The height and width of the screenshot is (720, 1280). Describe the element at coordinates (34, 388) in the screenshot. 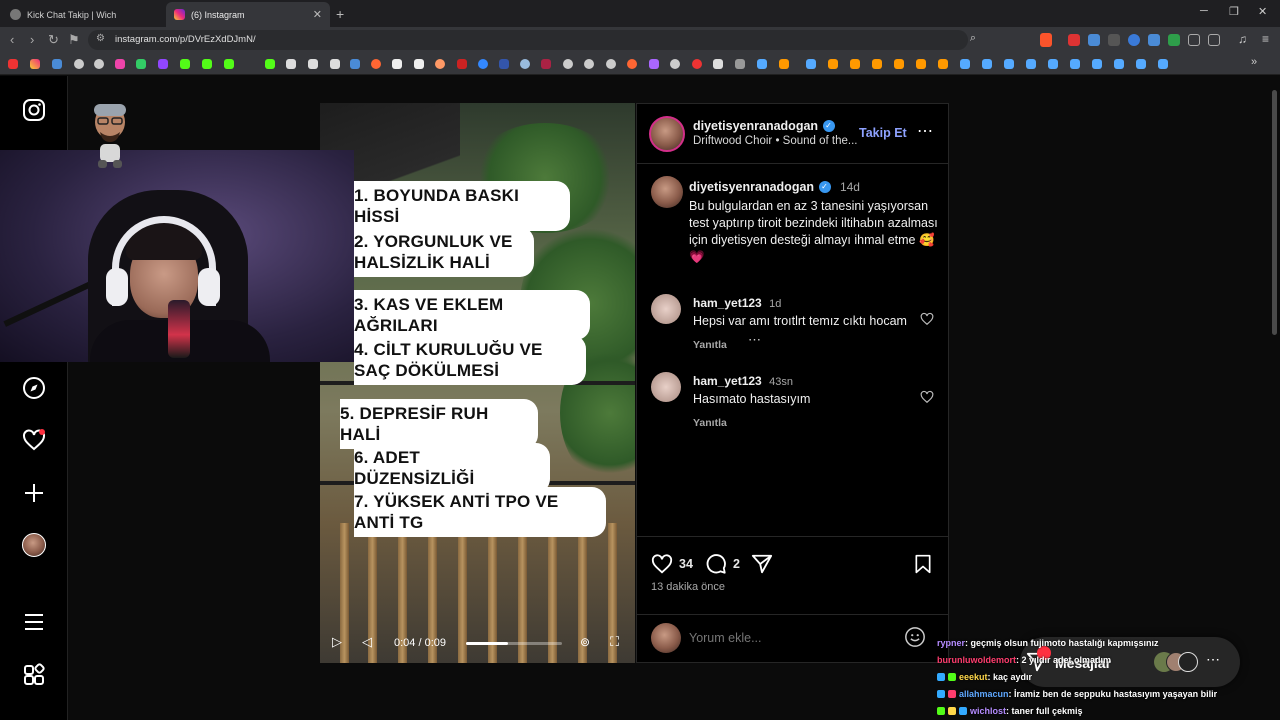

I see `explore-compass-icon` at that location.